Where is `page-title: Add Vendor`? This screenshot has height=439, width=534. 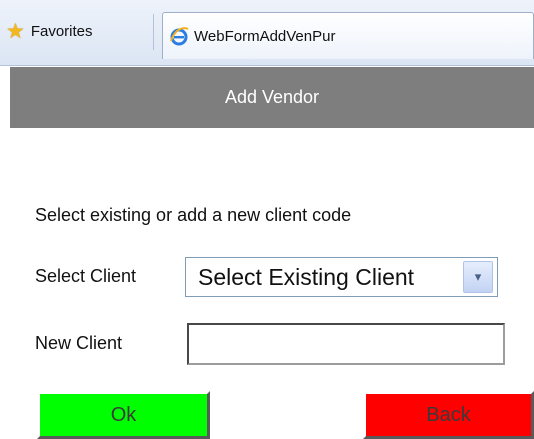
page-title: Add Vendor is located at coordinates (272, 97).